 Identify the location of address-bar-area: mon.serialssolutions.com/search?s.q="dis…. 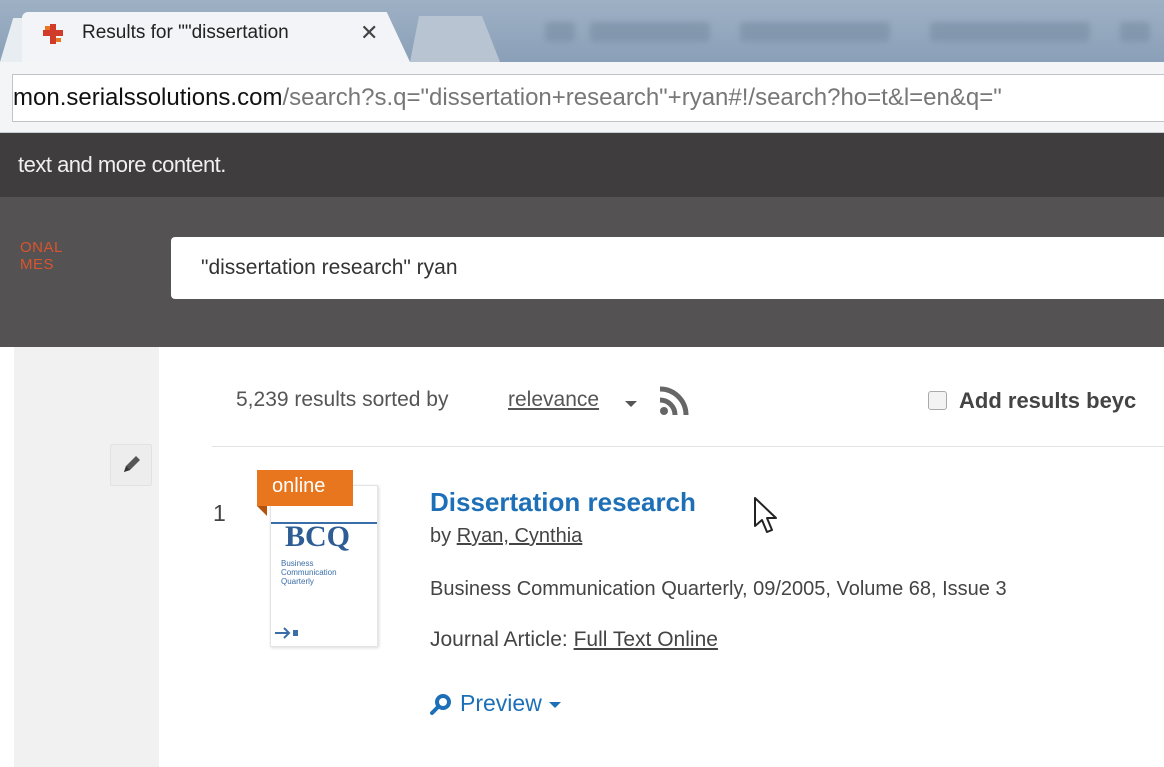
(582, 97).